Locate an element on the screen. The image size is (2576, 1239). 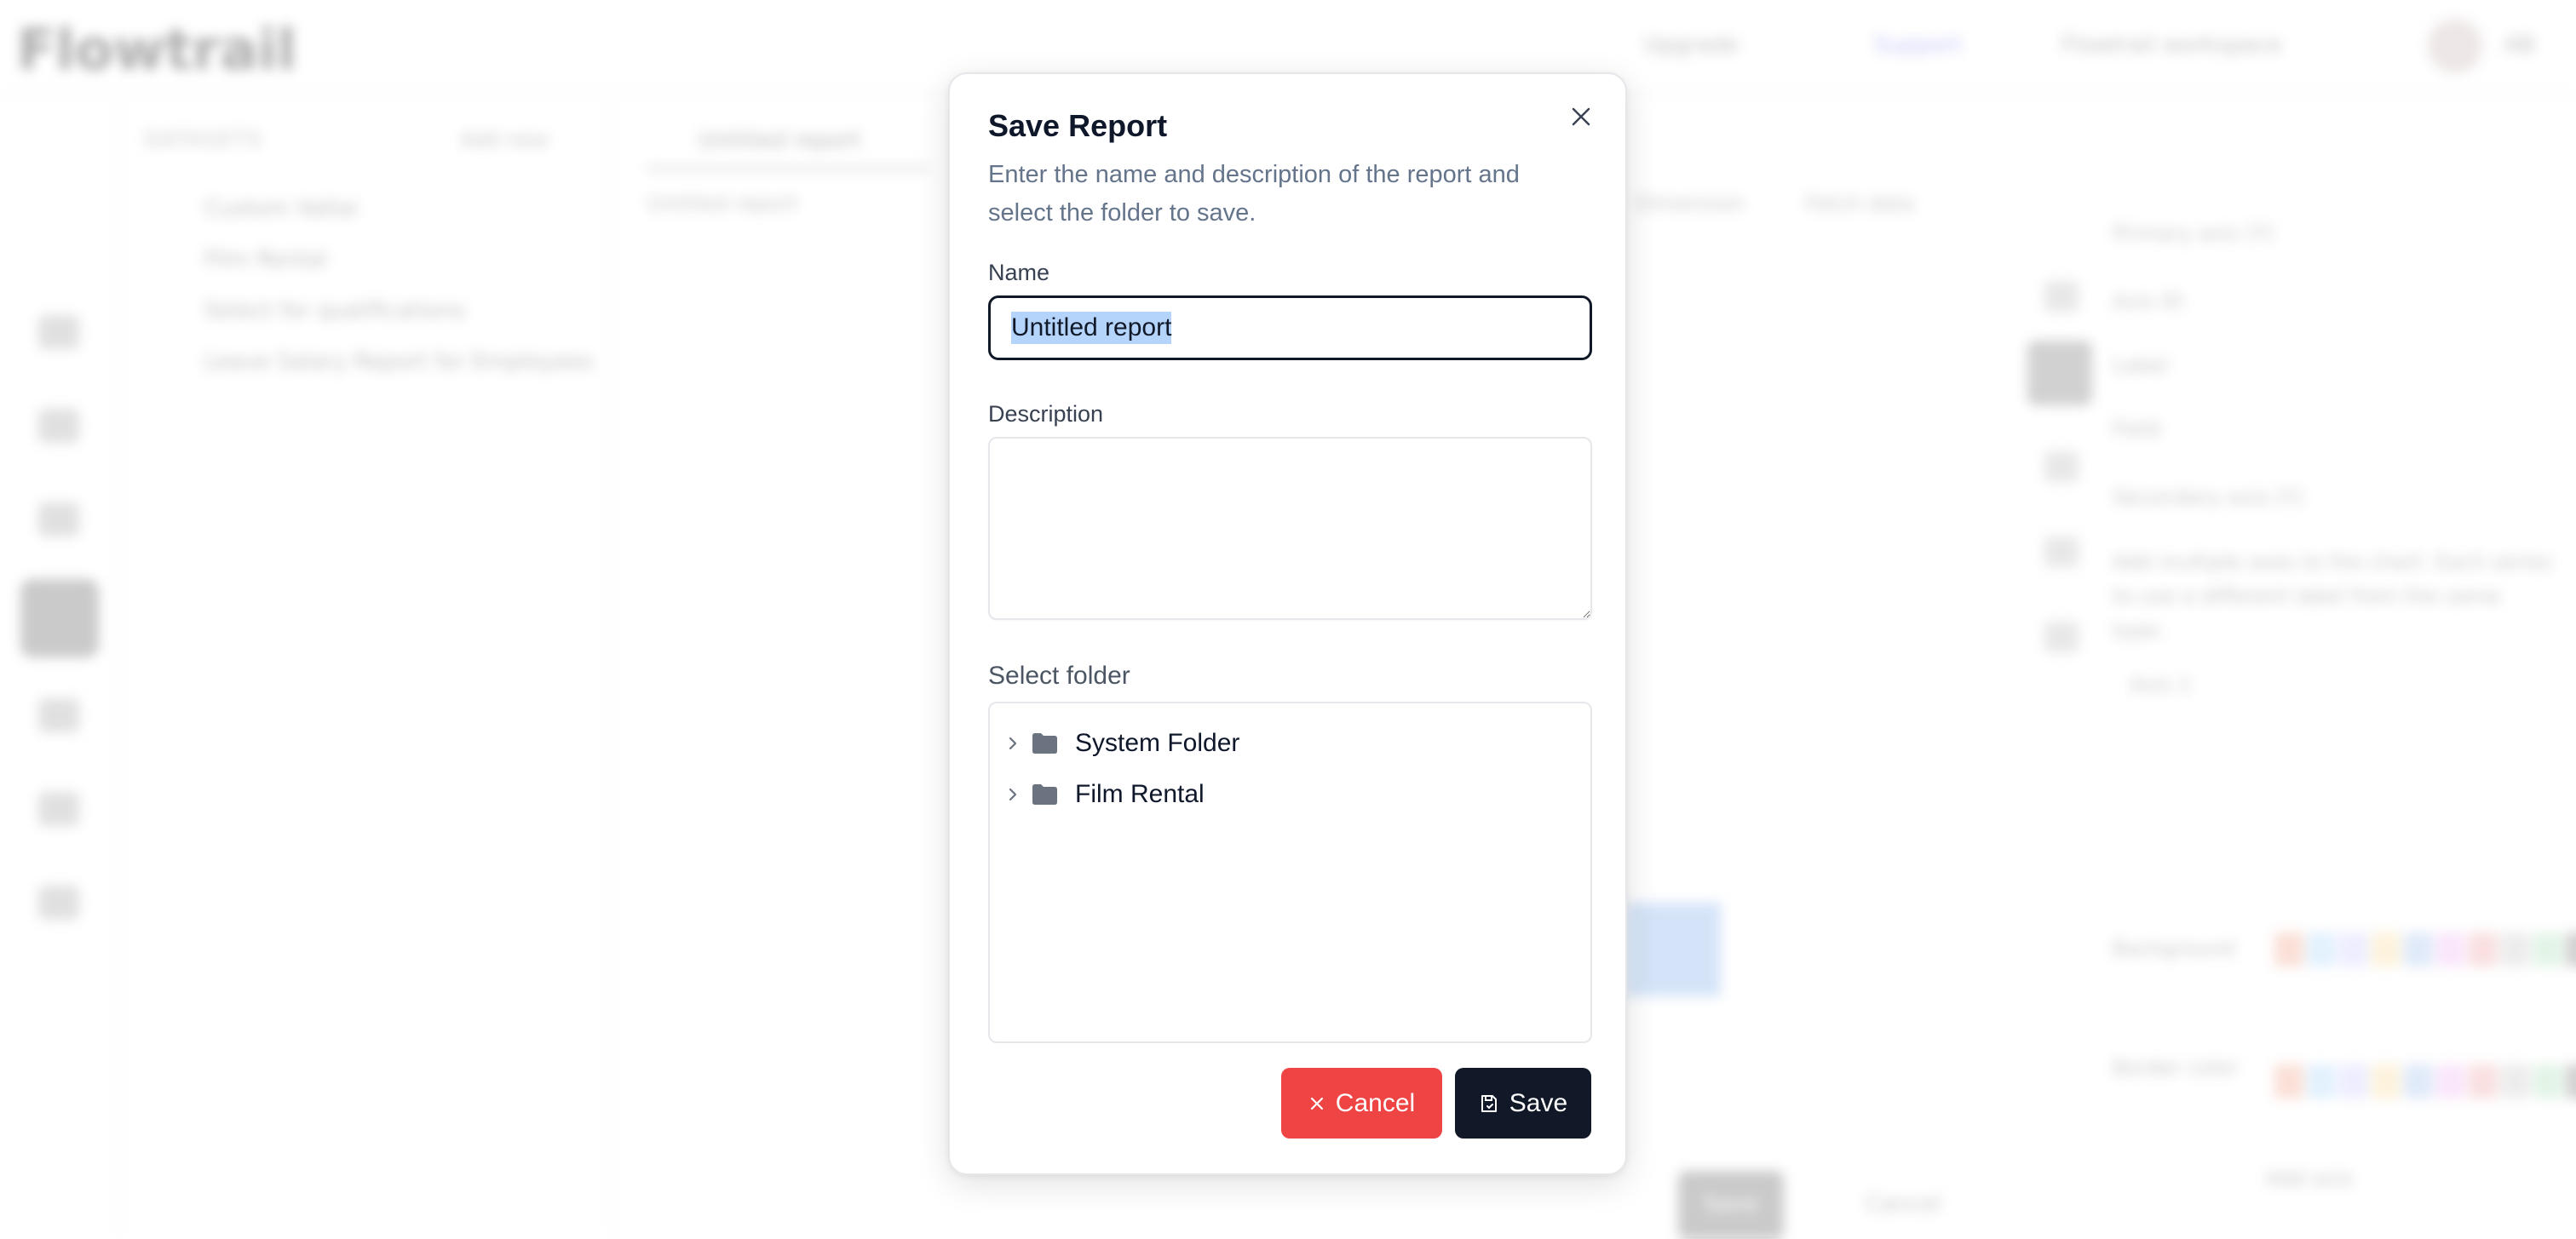
folder-item-system-folder: System Folder is located at coordinates (1122, 743).